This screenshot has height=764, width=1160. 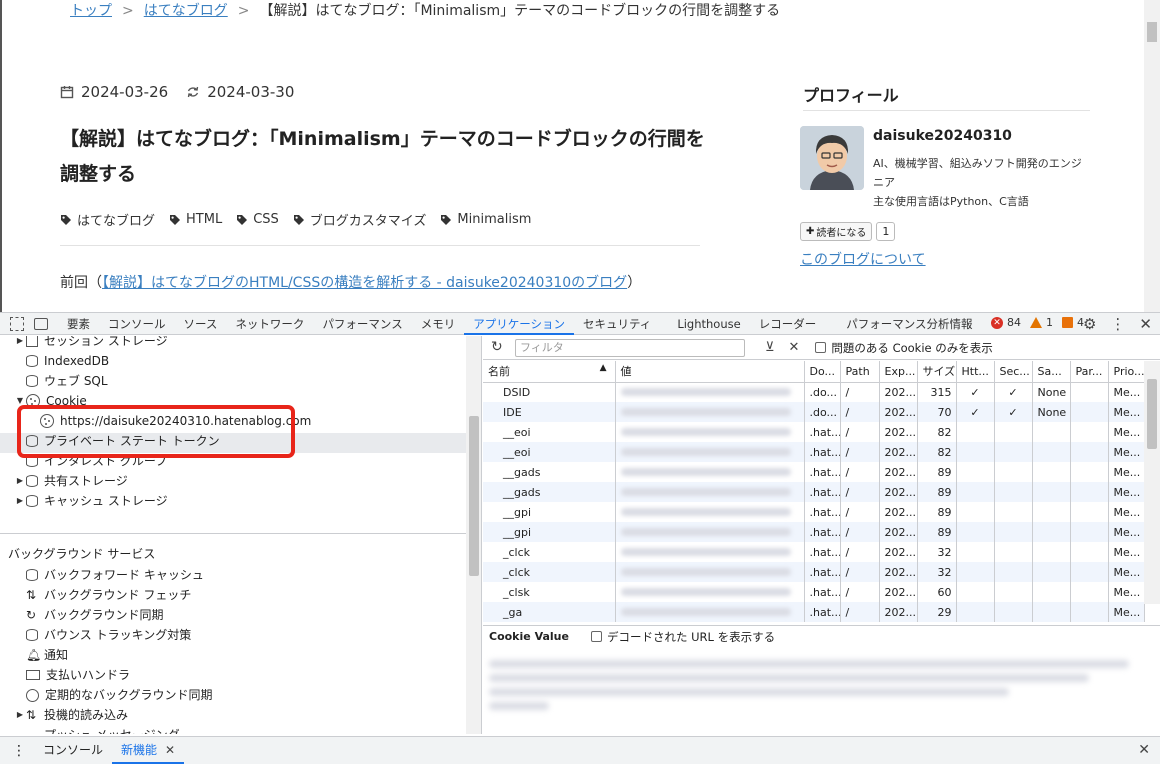 I want to click on avatar, so click(x=832, y=158).